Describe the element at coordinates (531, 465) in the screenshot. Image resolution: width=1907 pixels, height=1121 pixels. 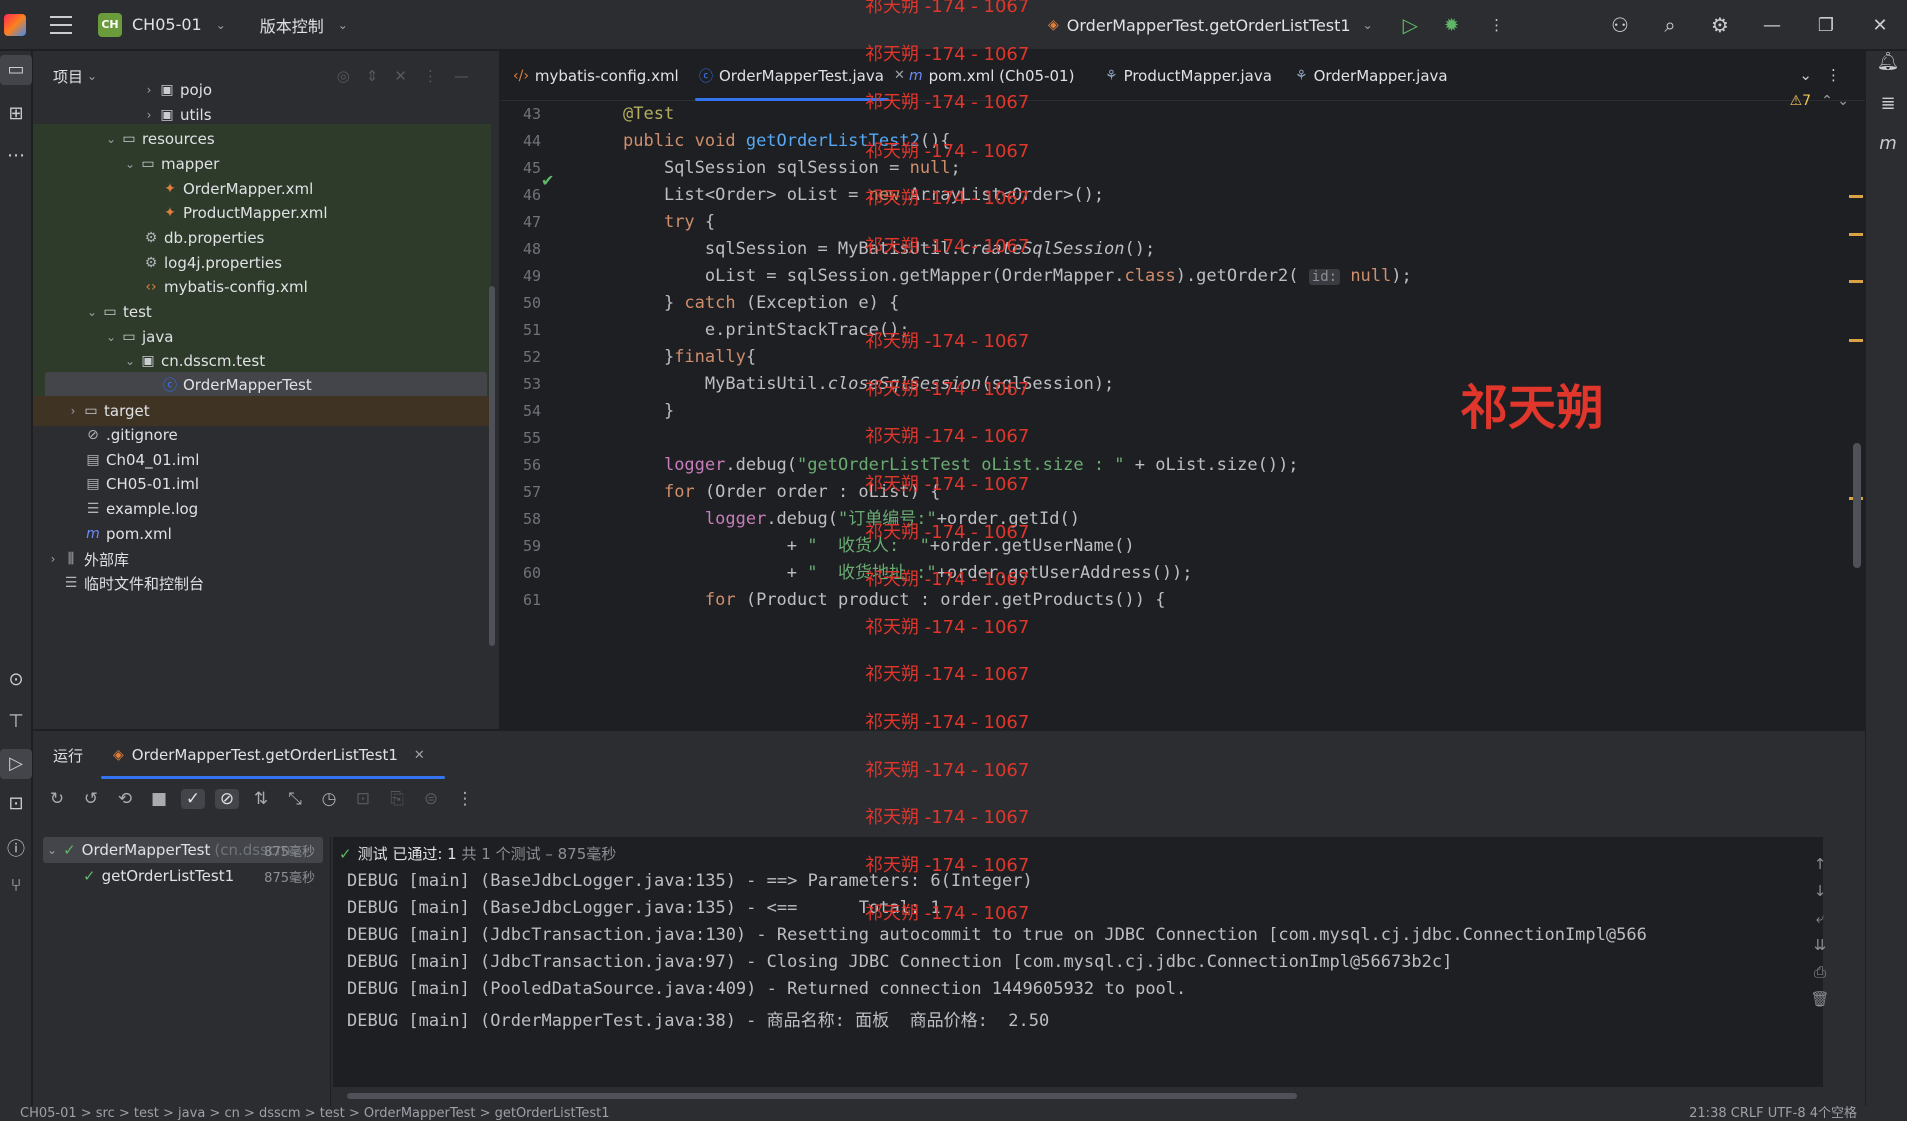
I see `line-number: 56` at that location.